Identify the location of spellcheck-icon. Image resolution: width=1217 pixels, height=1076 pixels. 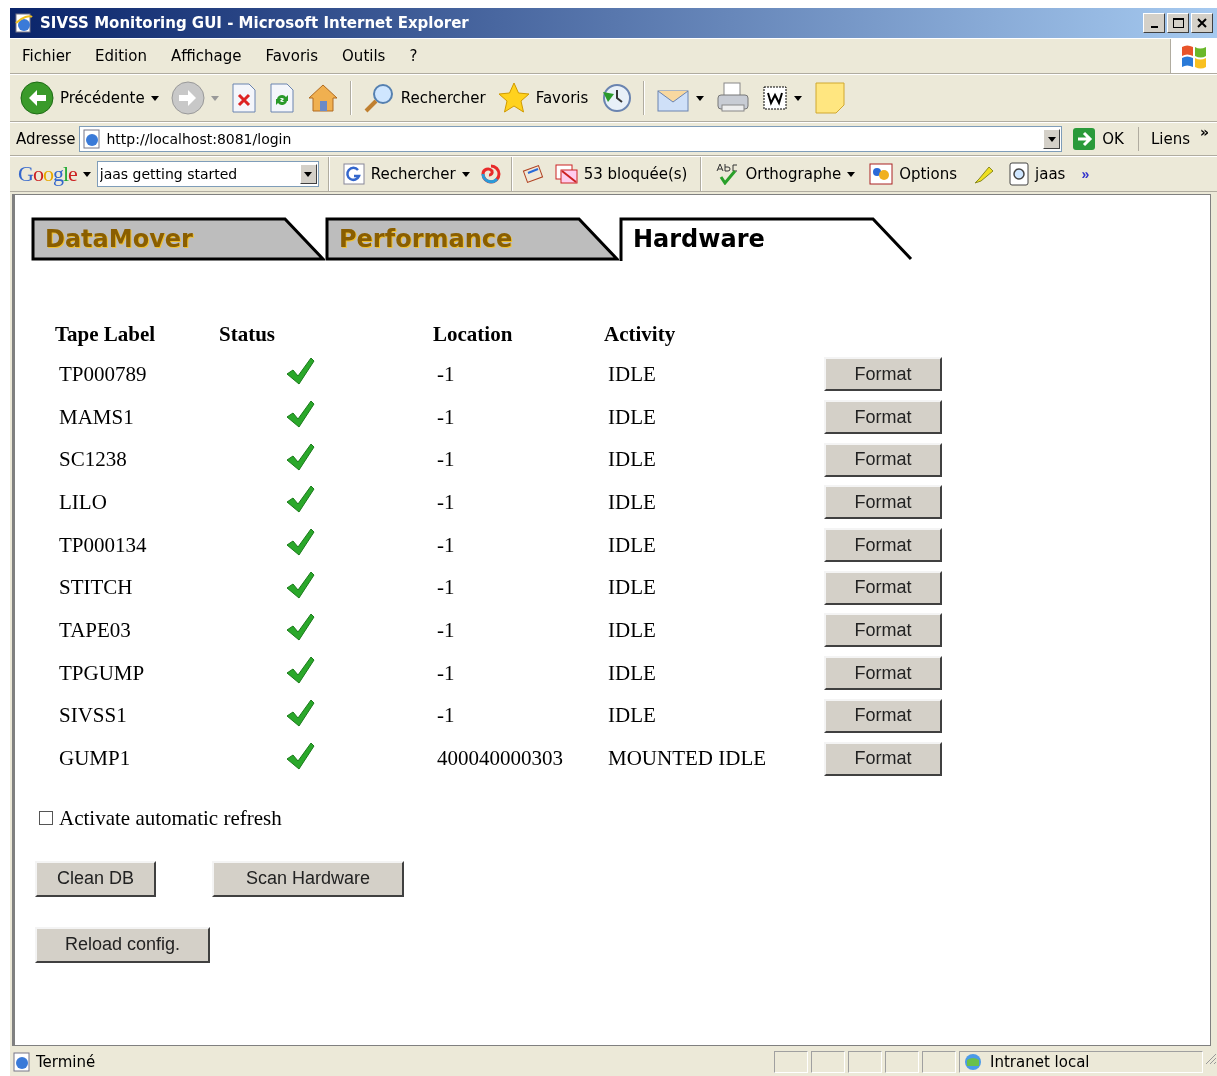
(727, 174).